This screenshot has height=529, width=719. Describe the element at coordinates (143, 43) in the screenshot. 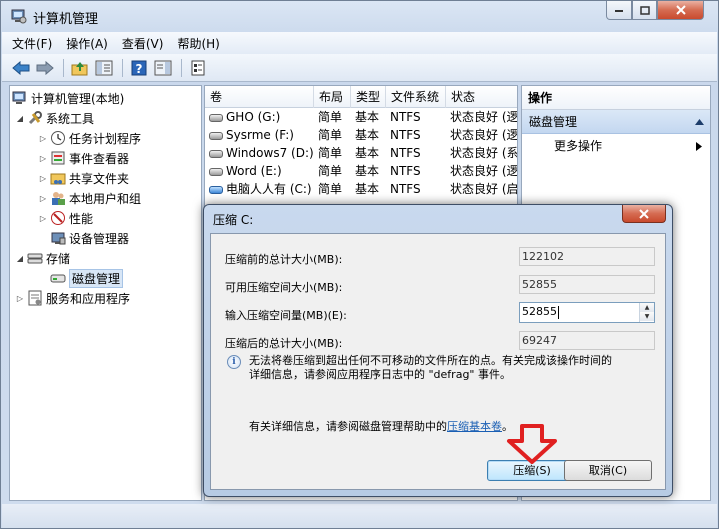

I see `menu-view: 查看(V)` at that location.